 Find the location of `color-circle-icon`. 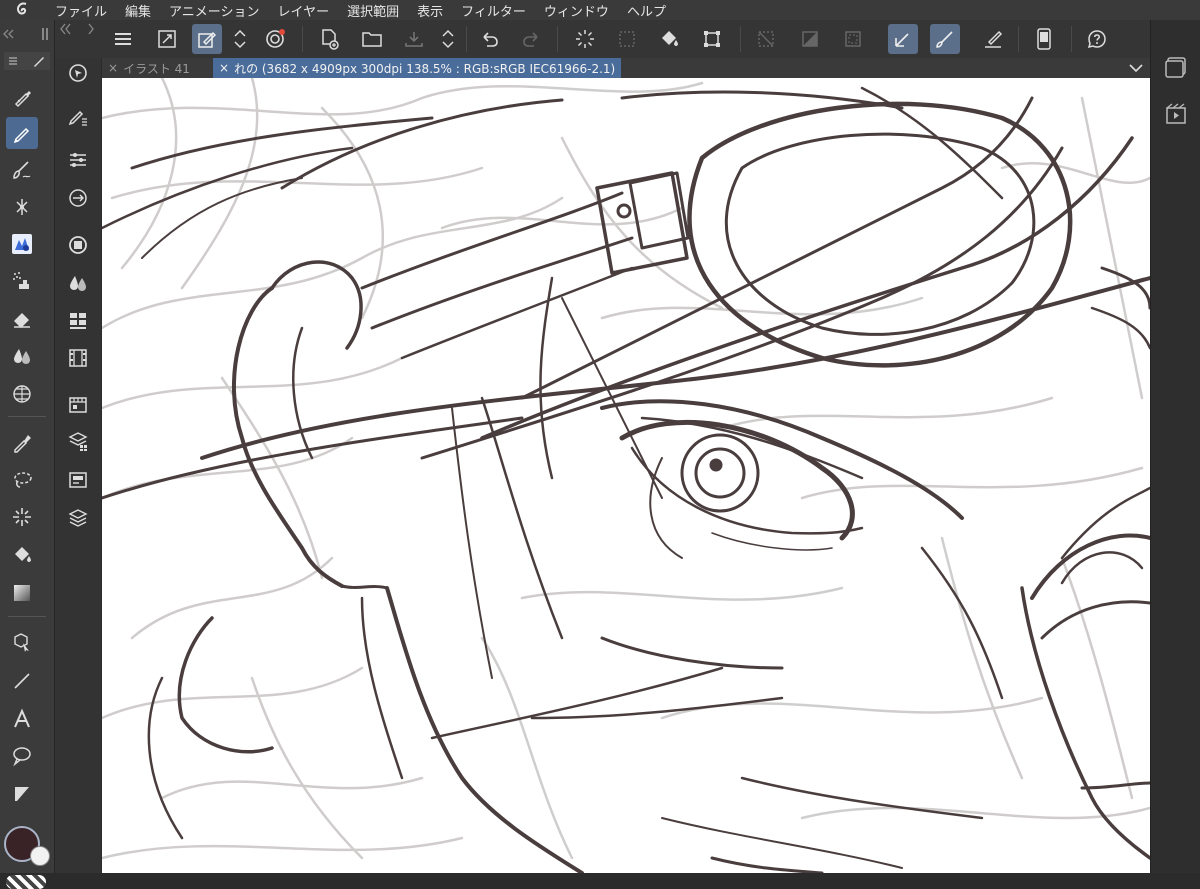

color-circle-icon is located at coordinates (78, 245).